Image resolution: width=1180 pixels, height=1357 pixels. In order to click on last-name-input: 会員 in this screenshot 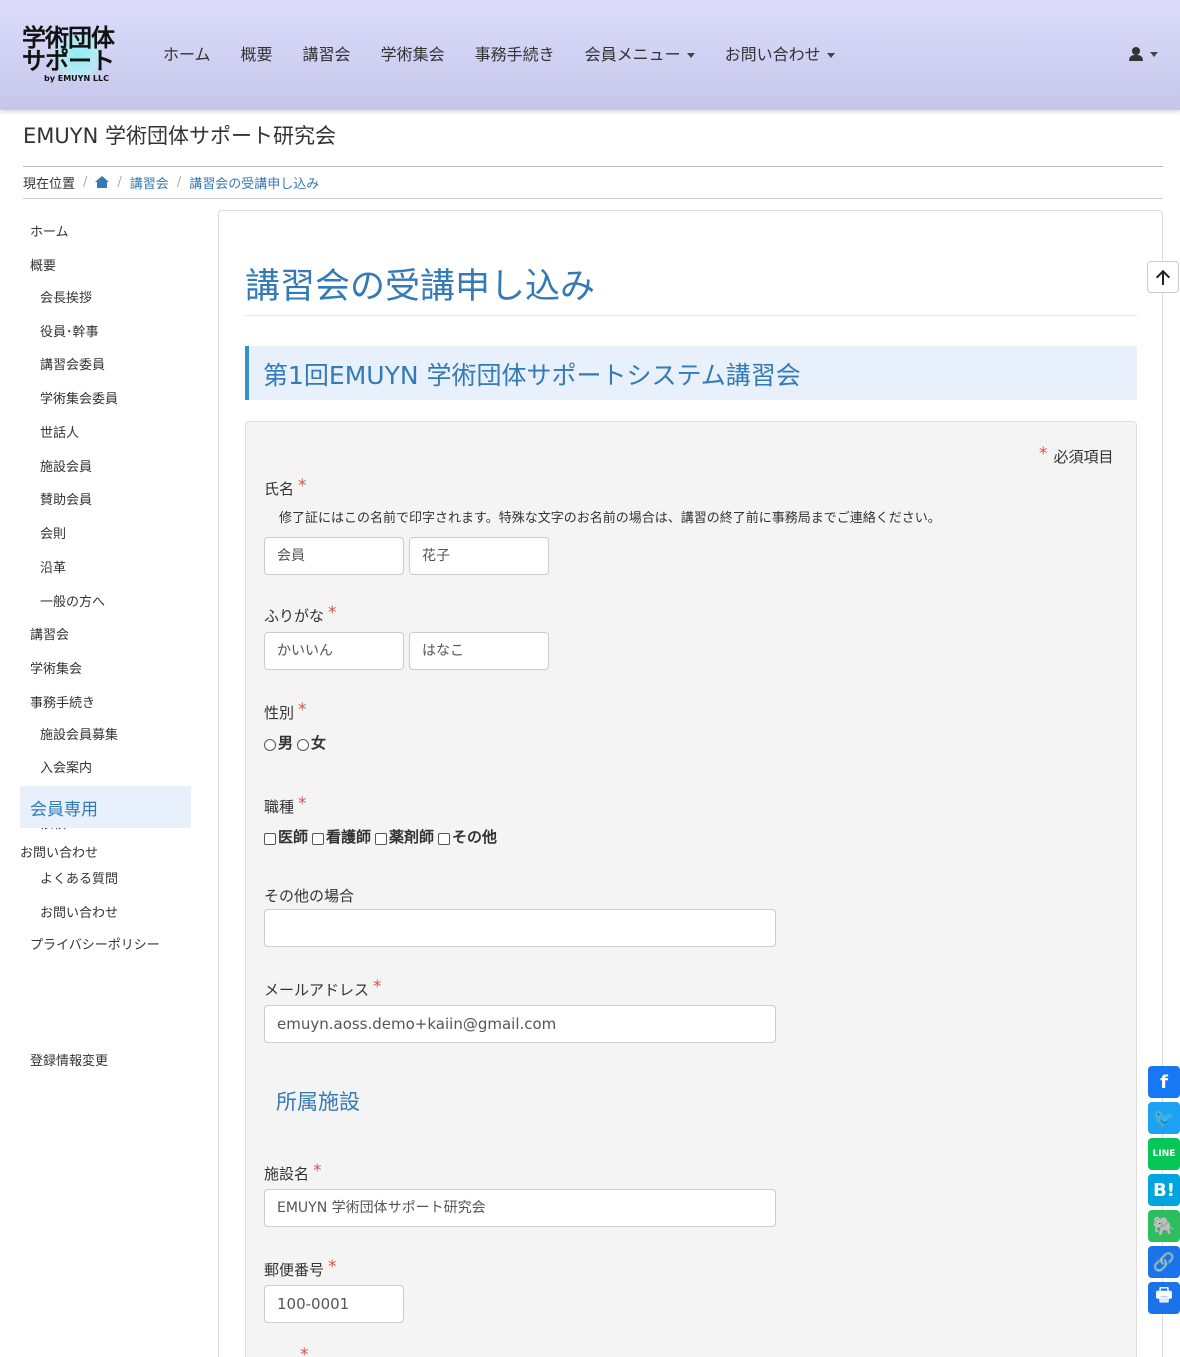, I will do `click(334, 556)`.